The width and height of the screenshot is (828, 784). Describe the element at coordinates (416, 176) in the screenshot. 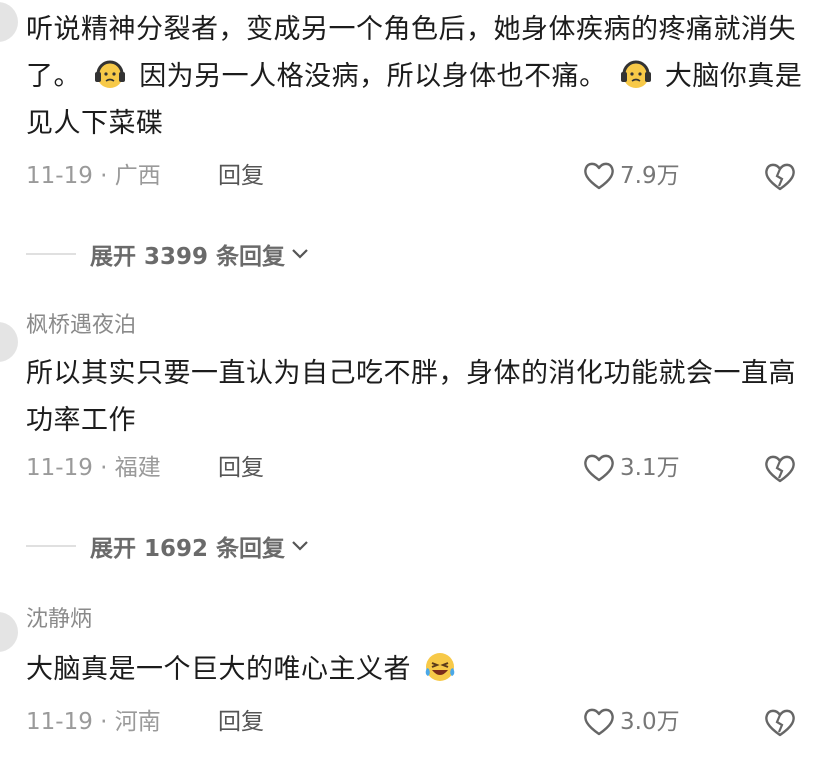

I see `comment-meta: 11-19 · 广西 回复 7.9万` at that location.